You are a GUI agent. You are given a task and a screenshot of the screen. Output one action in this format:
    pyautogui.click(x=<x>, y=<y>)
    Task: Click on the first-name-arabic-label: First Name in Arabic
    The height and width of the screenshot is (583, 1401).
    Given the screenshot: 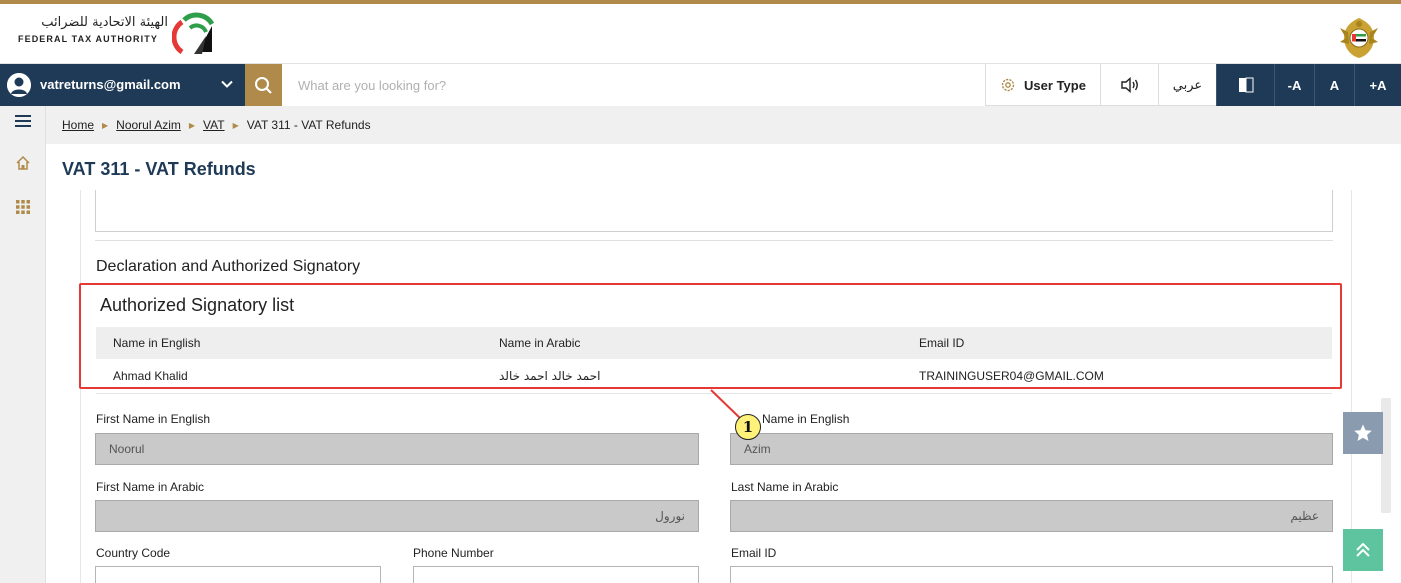 What is the action you would take?
    pyautogui.click(x=150, y=487)
    